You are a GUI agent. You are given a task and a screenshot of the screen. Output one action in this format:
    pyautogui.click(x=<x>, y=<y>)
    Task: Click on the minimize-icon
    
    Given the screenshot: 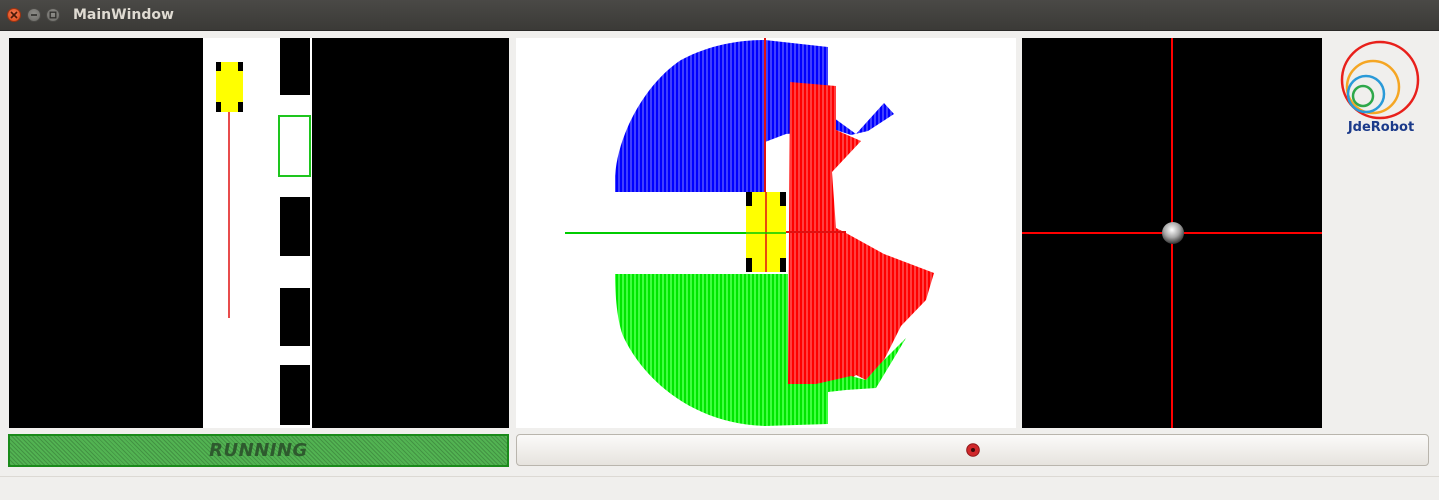 What is the action you would take?
    pyautogui.click(x=34, y=15)
    